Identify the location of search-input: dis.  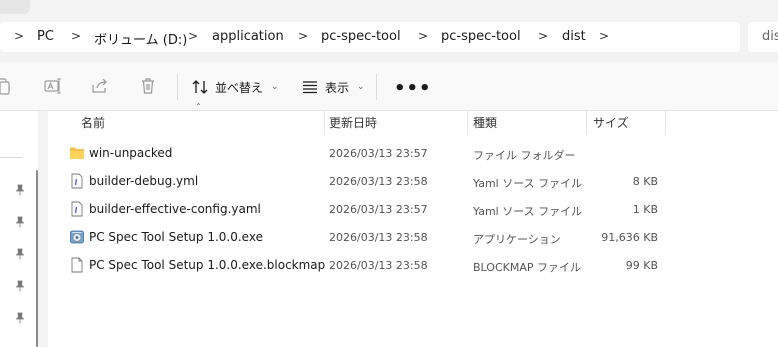
(763, 37).